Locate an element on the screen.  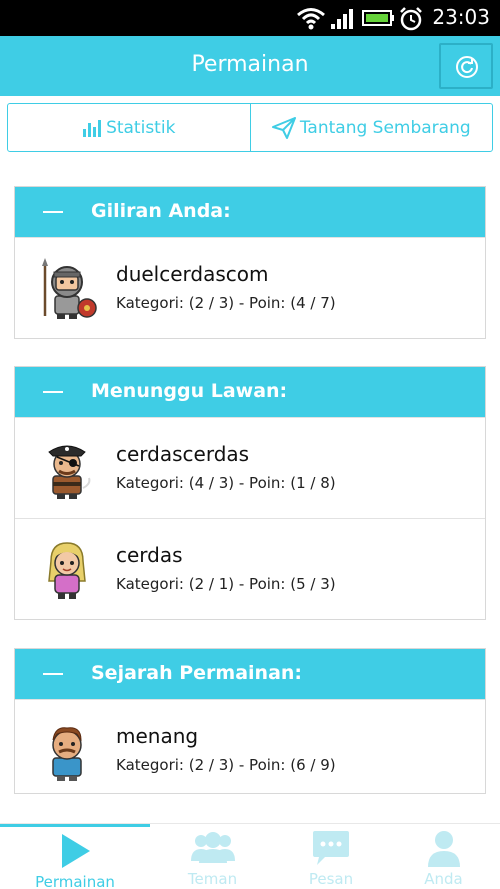
top-tabs: Statistik Tantang Sembarang is located at coordinates (250, 127).